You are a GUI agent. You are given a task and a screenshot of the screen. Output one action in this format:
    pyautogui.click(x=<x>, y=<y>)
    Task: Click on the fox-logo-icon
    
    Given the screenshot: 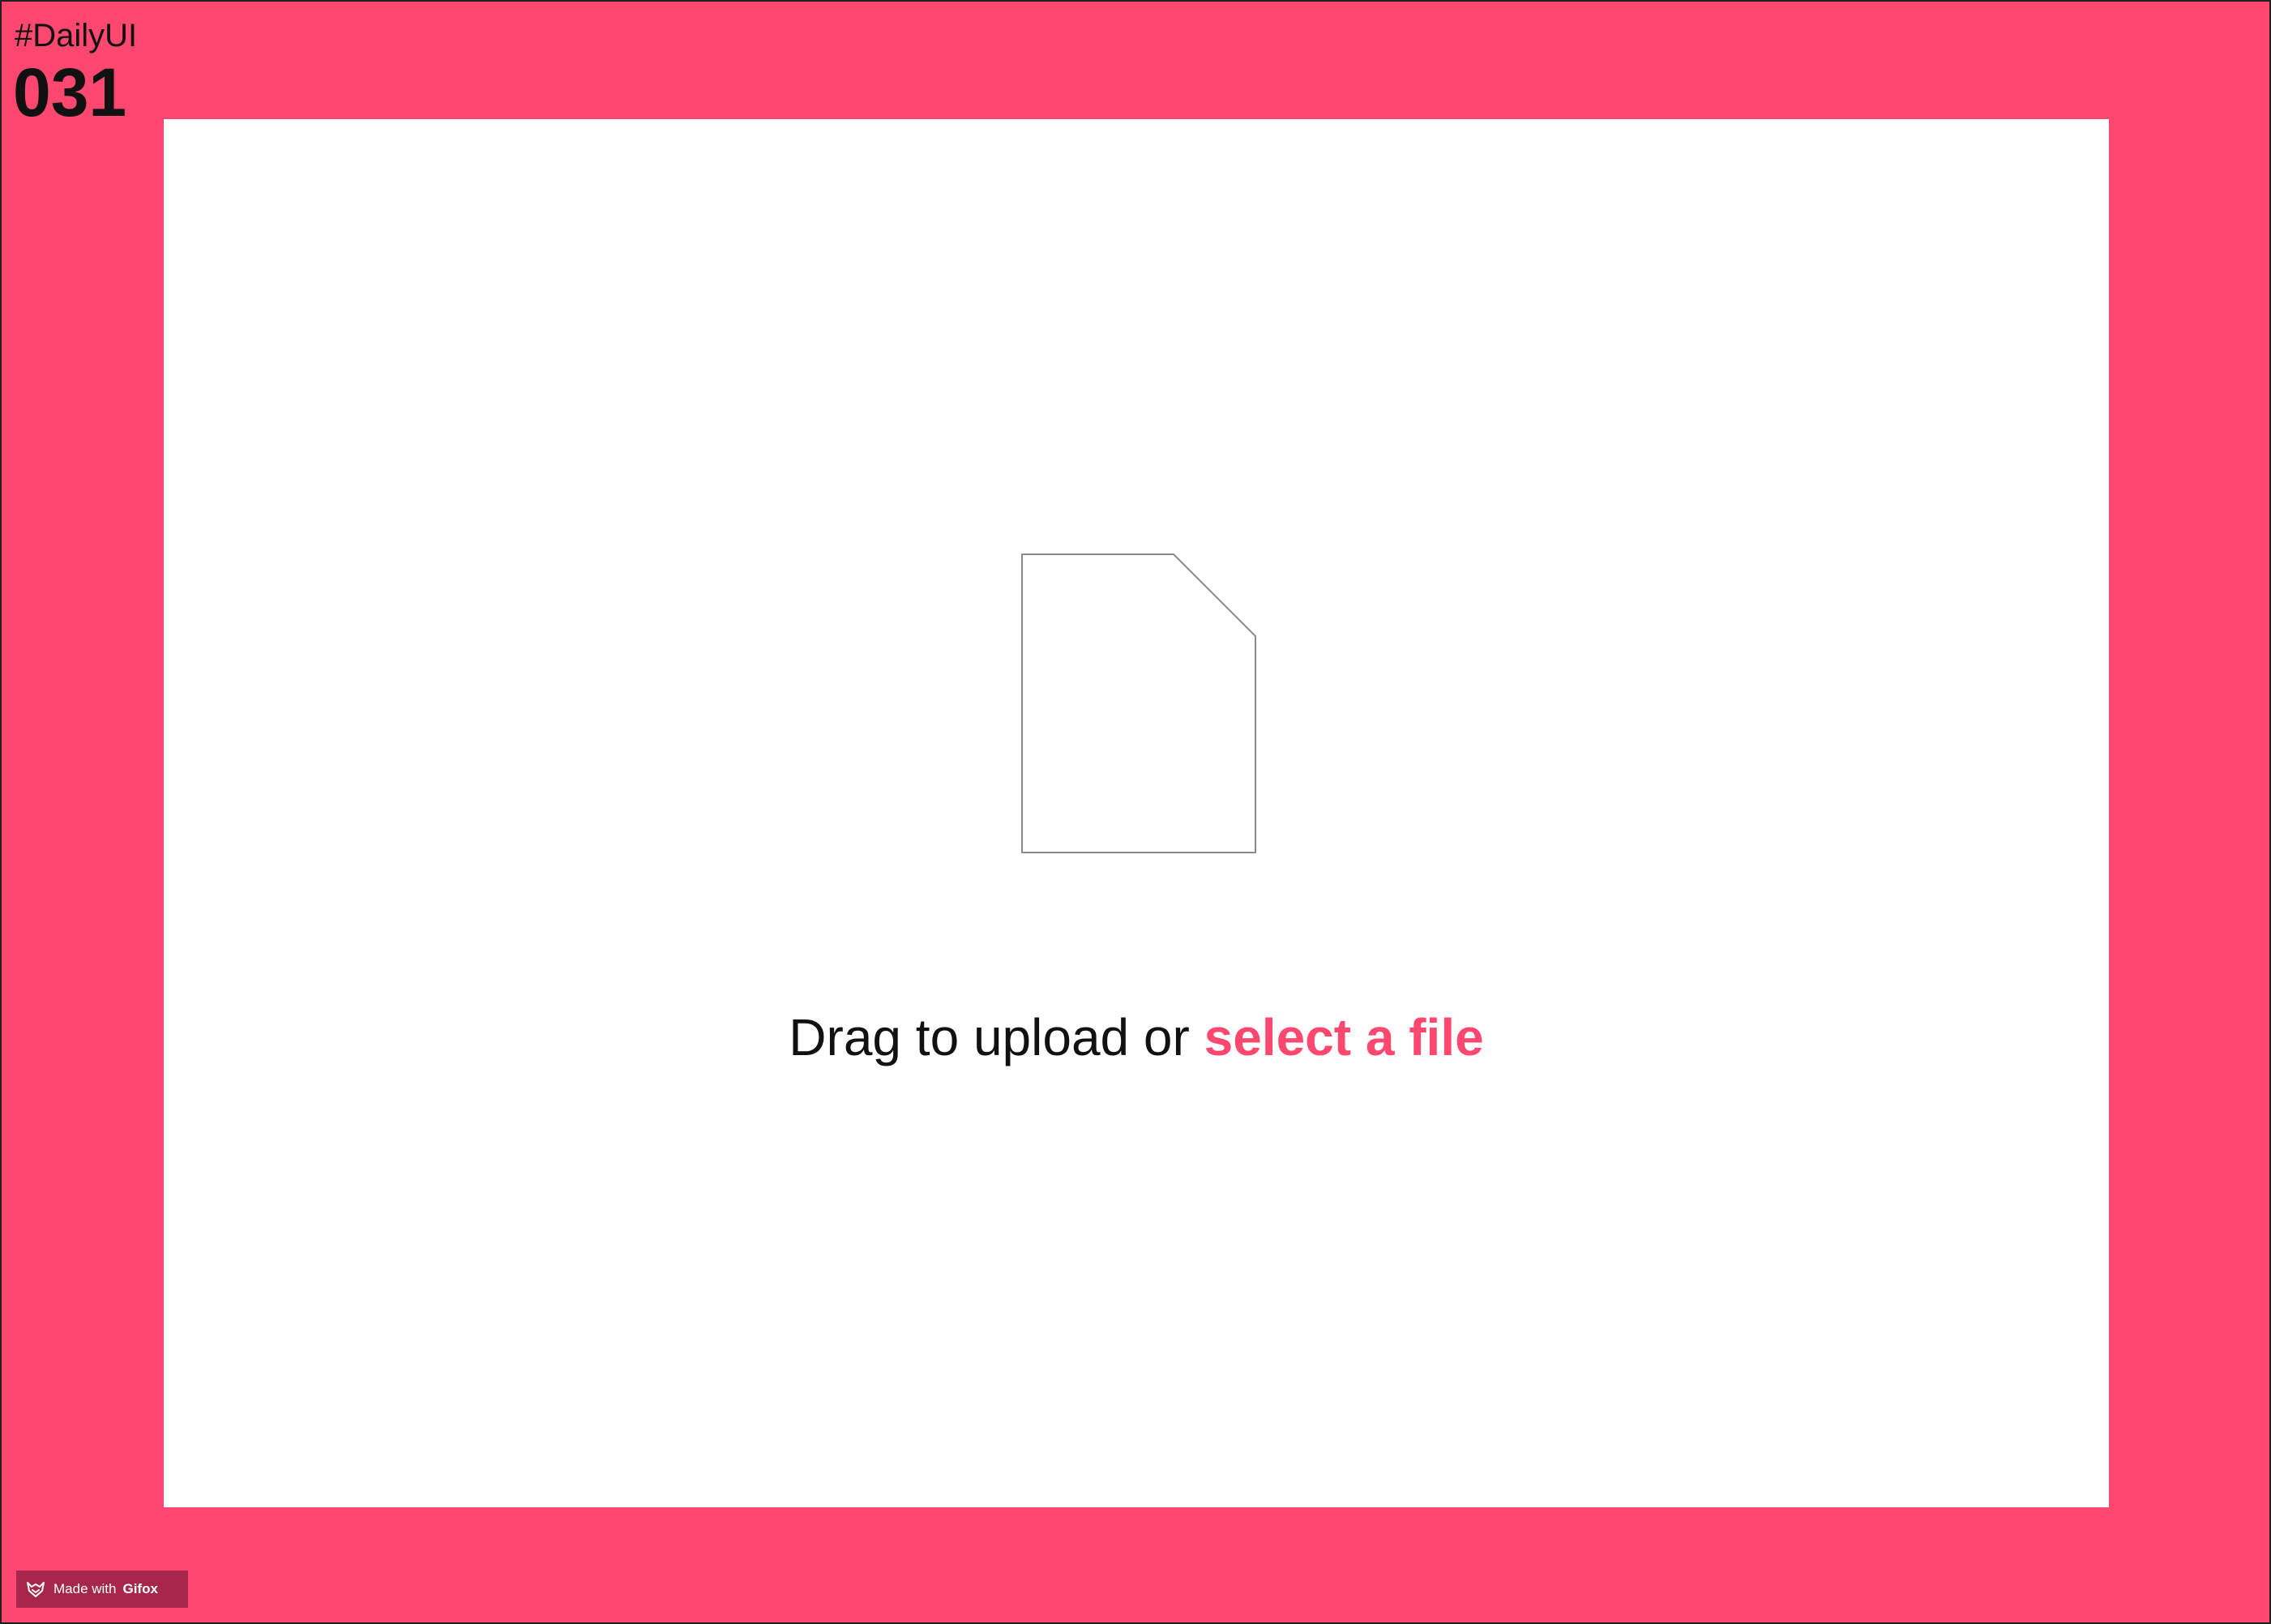 What is the action you would take?
    pyautogui.click(x=36, y=1590)
    